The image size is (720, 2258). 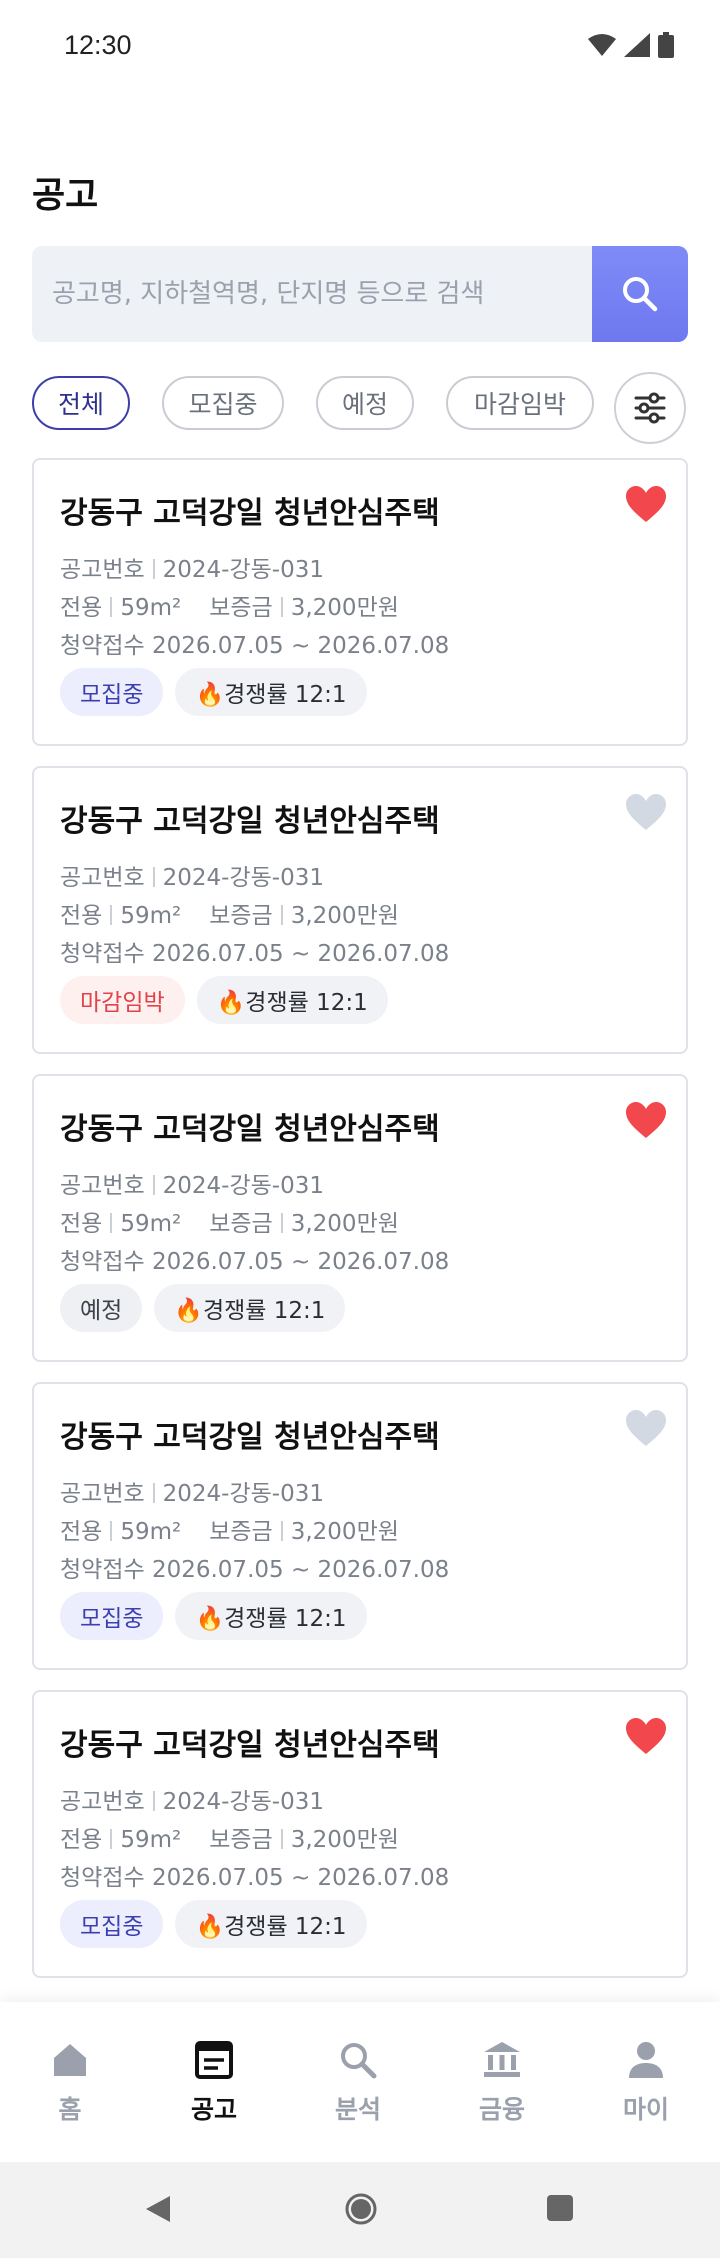 What do you see at coordinates (213, 2109) in the screenshot?
I see `nav-label: 공고` at bounding box center [213, 2109].